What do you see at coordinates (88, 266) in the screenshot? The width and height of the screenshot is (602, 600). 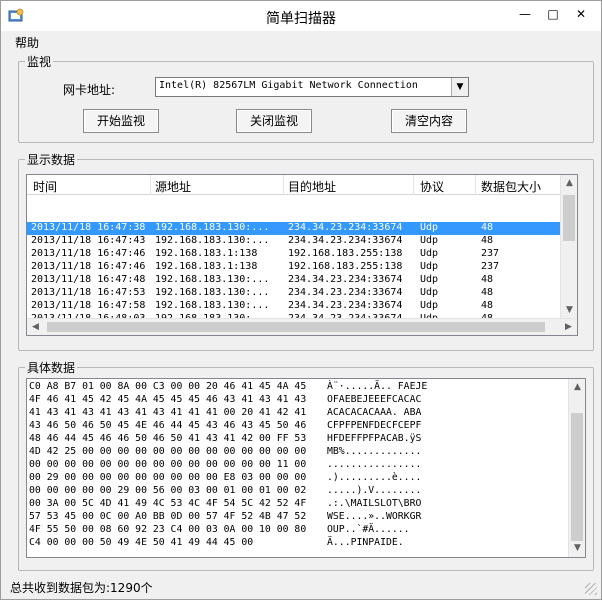 I see `cell-time: 2013/11/18 16:47:46` at bounding box center [88, 266].